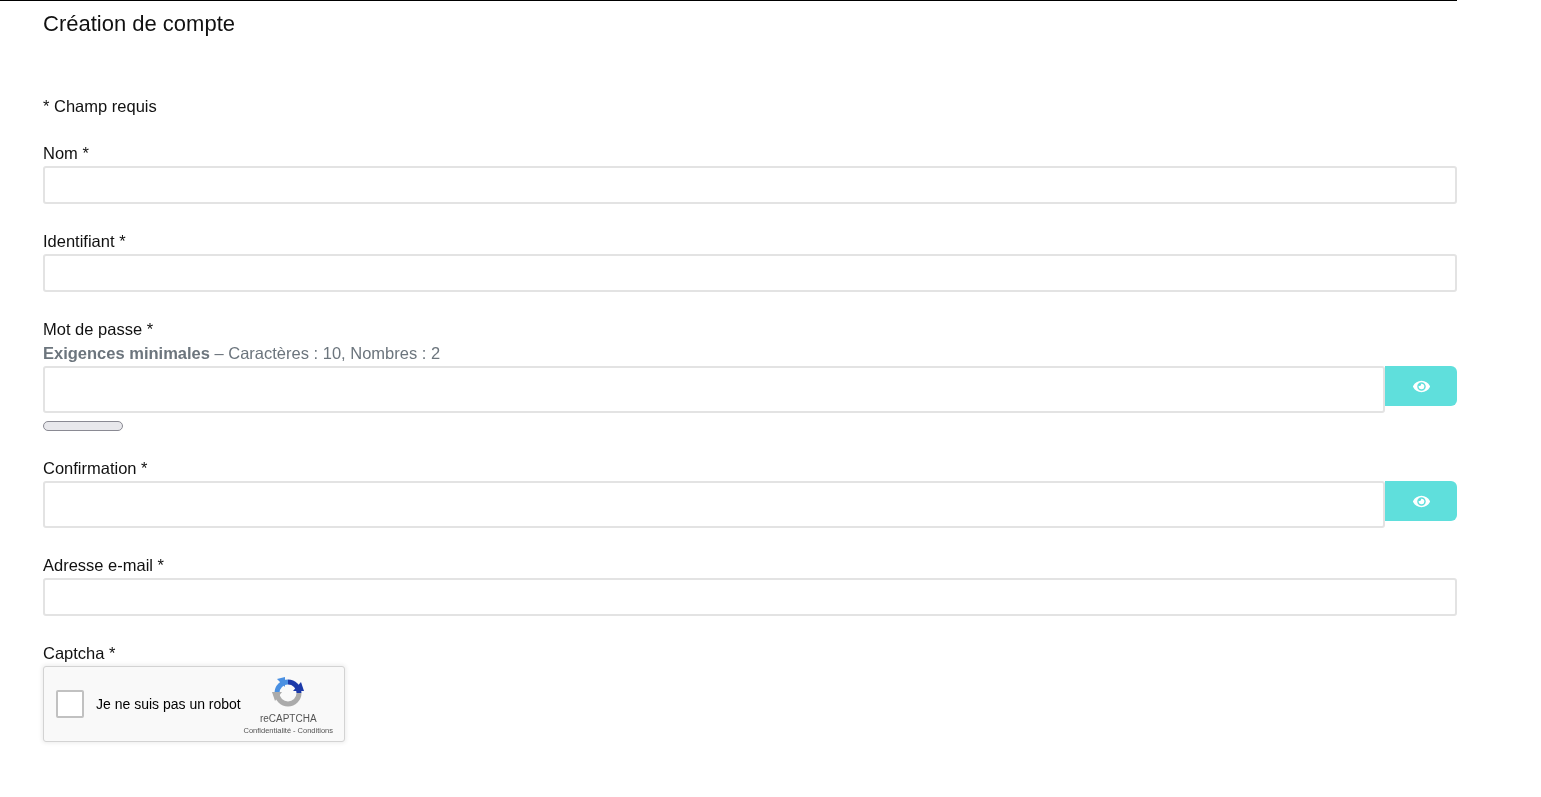 The width and height of the screenshot is (1541, 797). Describe the element at coordinates (66, 153) in the screenshot. I see `field-label: Nom *` at that location.